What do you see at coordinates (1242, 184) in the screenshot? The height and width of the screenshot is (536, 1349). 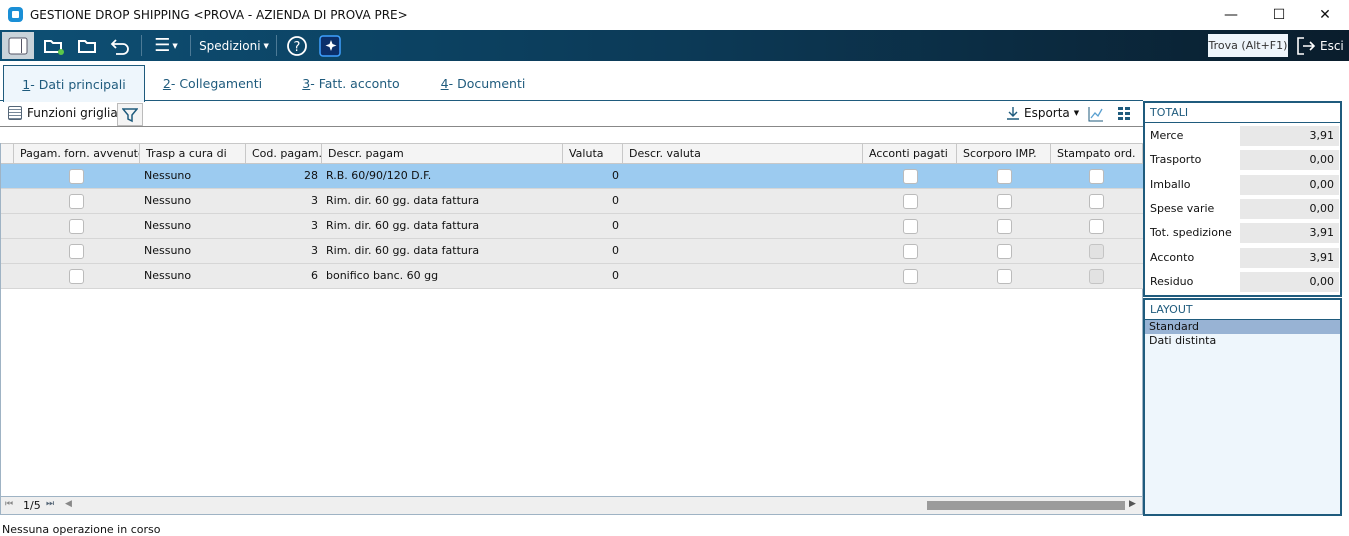 I see `total-row: Imballo 0,00` at bounding box center [1242, 184].